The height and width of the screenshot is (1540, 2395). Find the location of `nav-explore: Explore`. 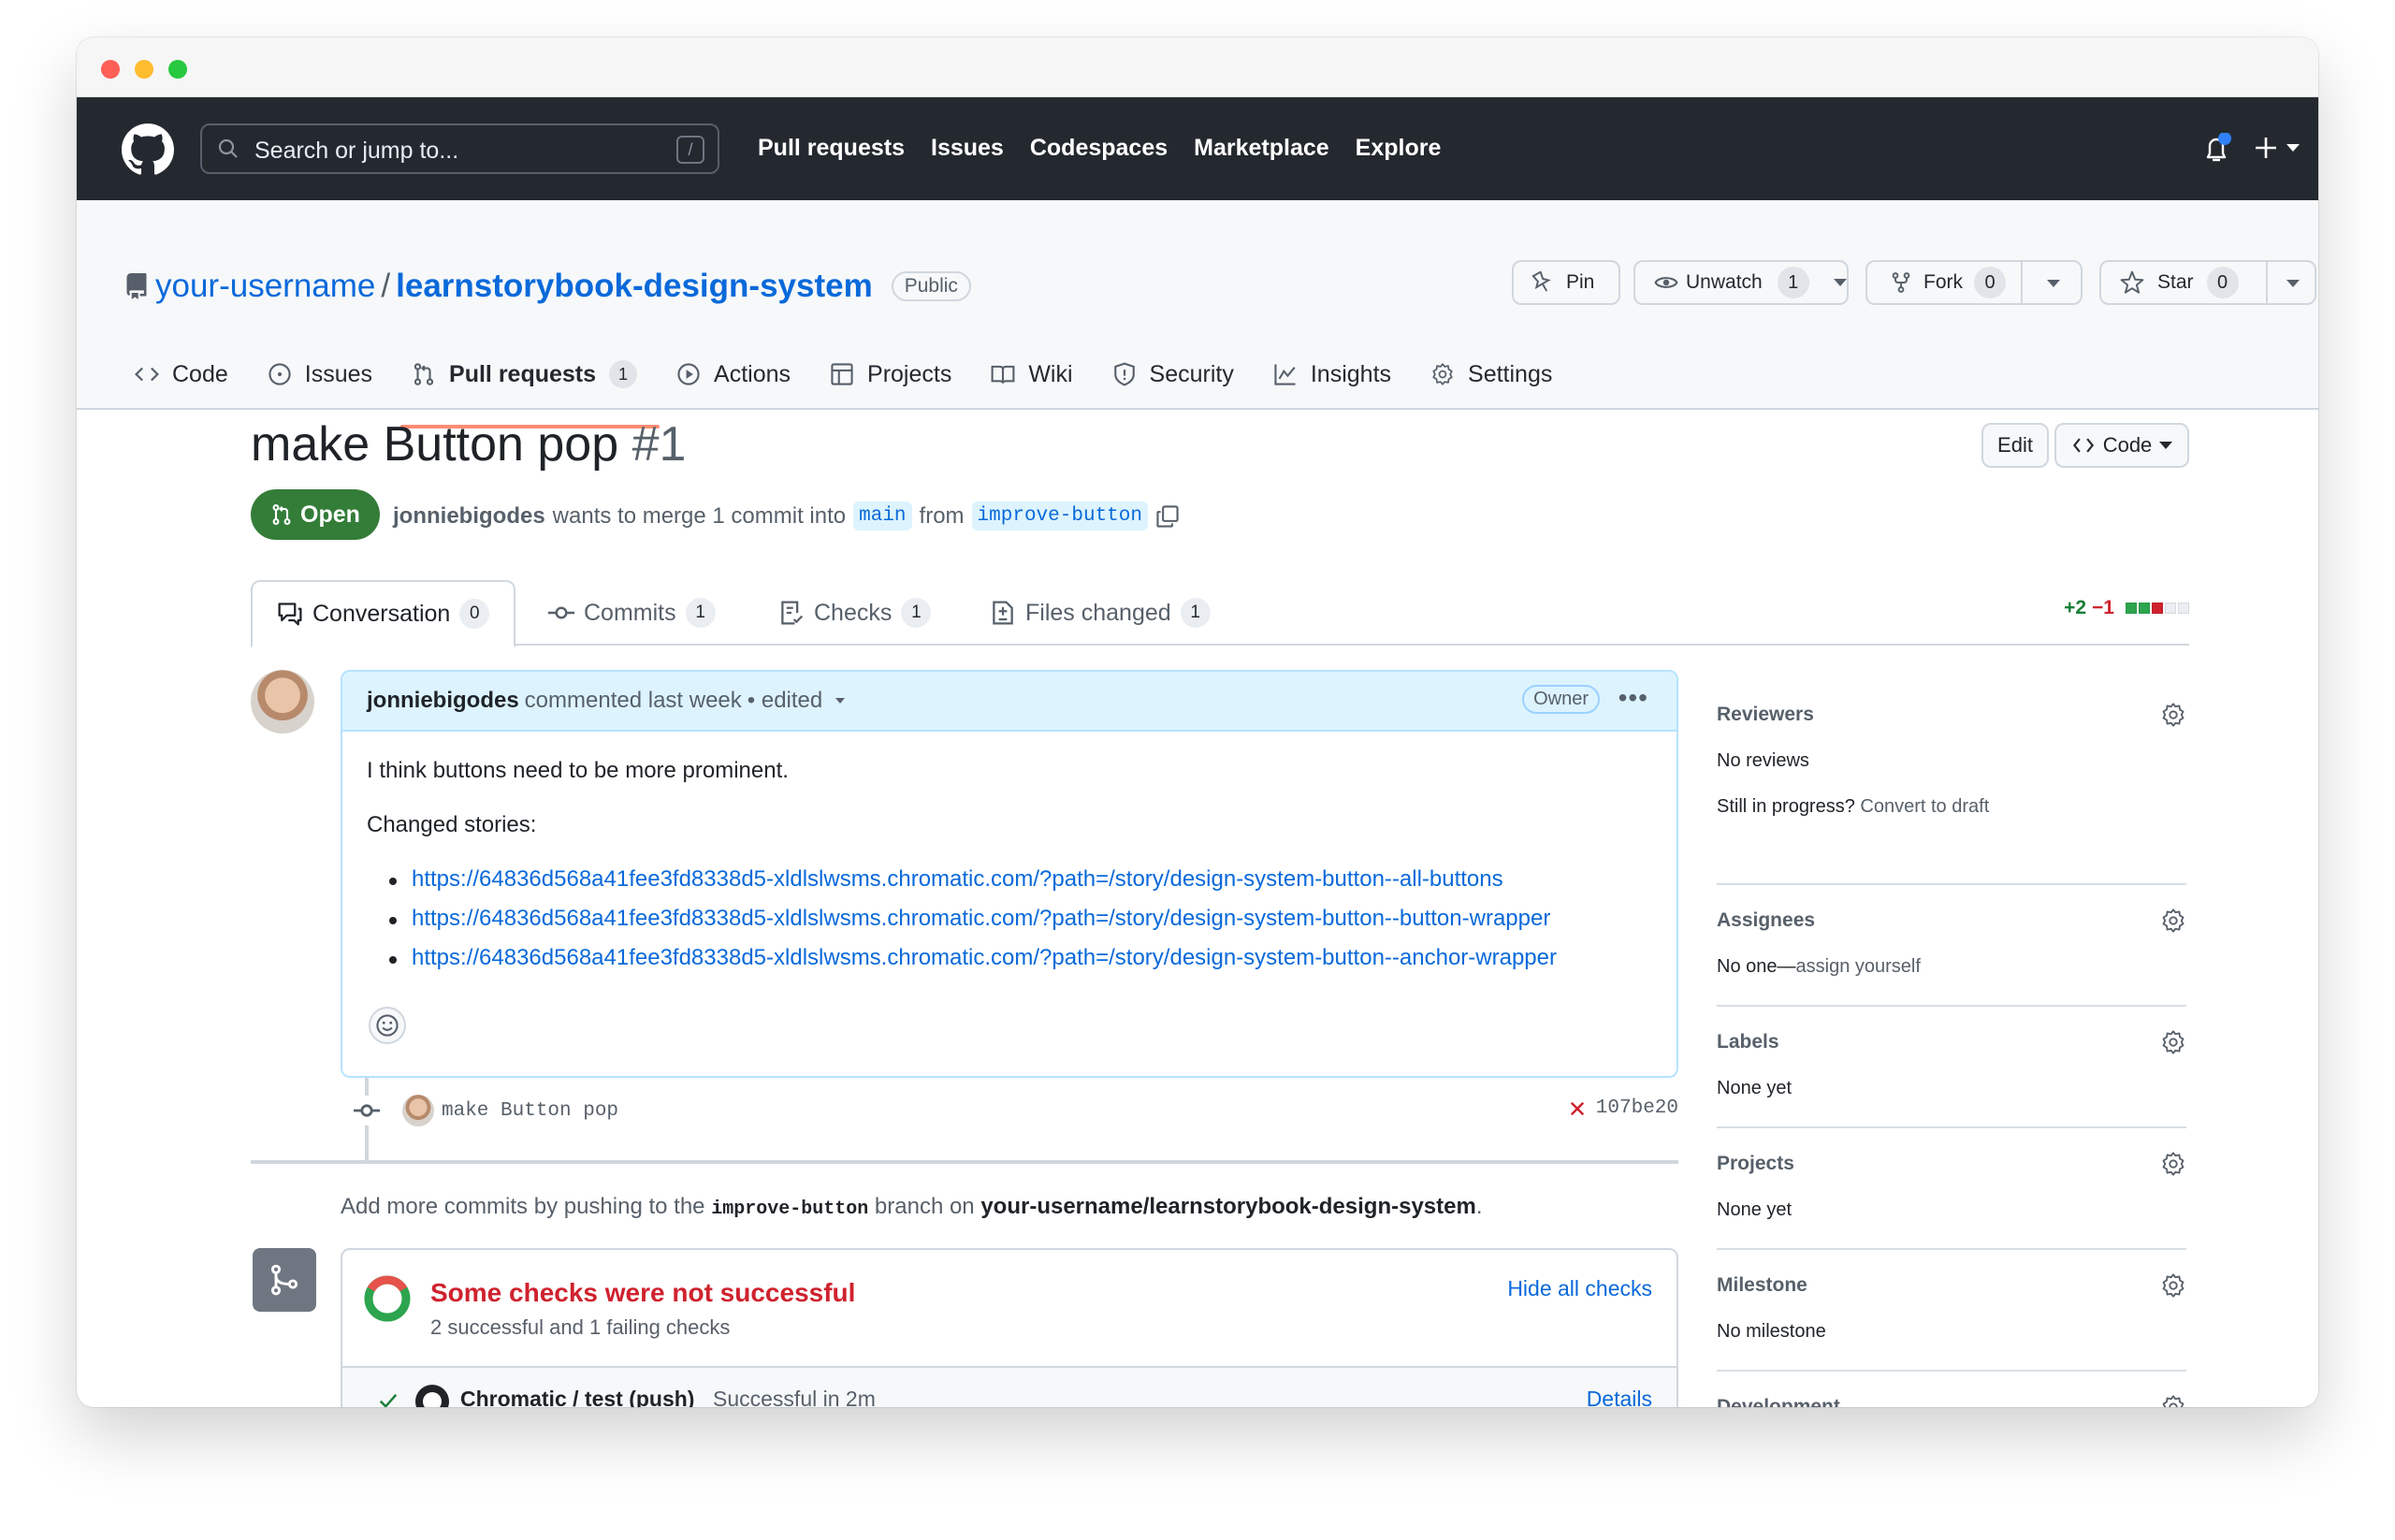

nav-explore: Explore is located at coordinates (1399, 149).